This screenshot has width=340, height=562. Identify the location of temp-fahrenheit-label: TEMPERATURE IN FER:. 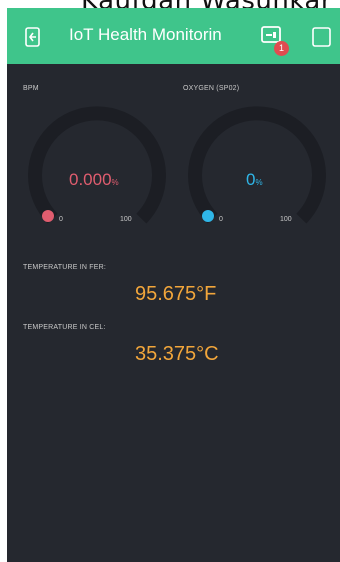
(65, 267).